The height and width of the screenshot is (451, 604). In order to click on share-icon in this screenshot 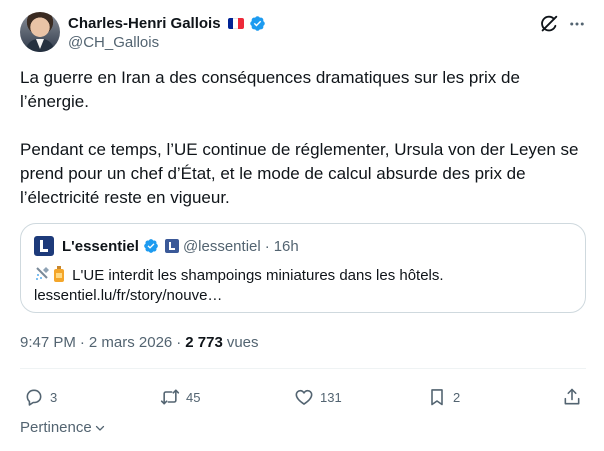, I will do `click(572, 396)`.